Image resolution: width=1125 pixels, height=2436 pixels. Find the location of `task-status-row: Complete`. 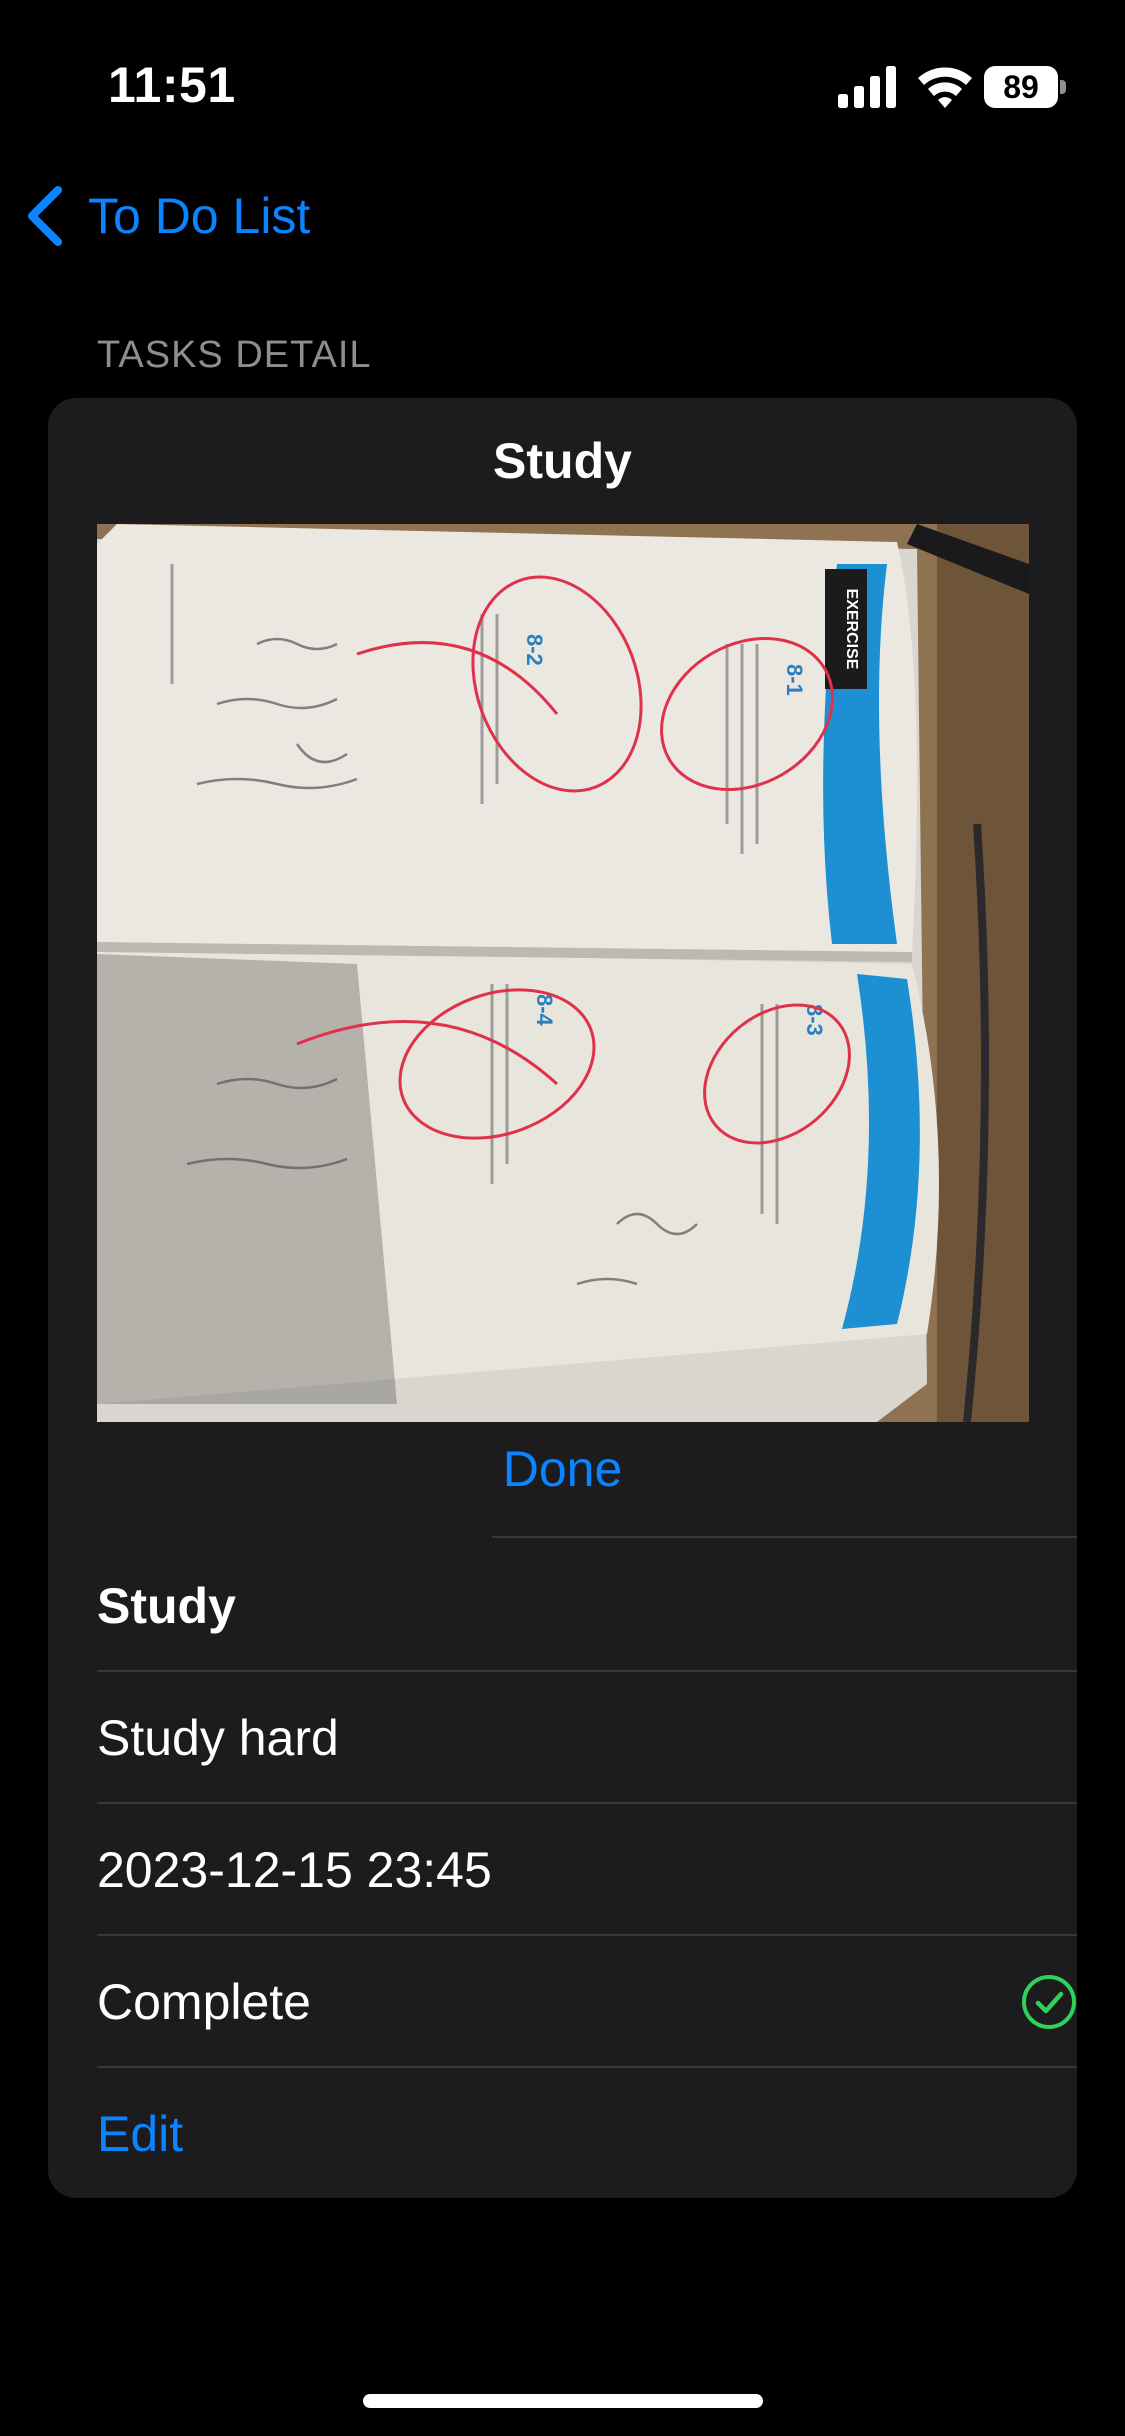

task-status-row: Complete is located at coordinates (587, 2002).